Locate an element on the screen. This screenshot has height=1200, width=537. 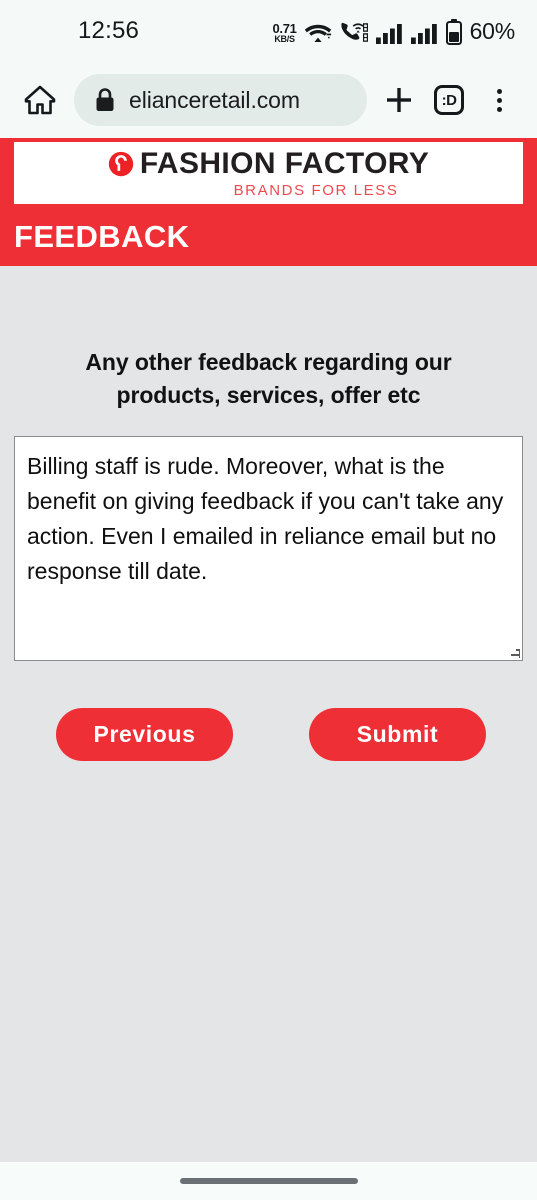
network-speed-indicator: 0.71 KB/S is located at coordinates (284, 33).